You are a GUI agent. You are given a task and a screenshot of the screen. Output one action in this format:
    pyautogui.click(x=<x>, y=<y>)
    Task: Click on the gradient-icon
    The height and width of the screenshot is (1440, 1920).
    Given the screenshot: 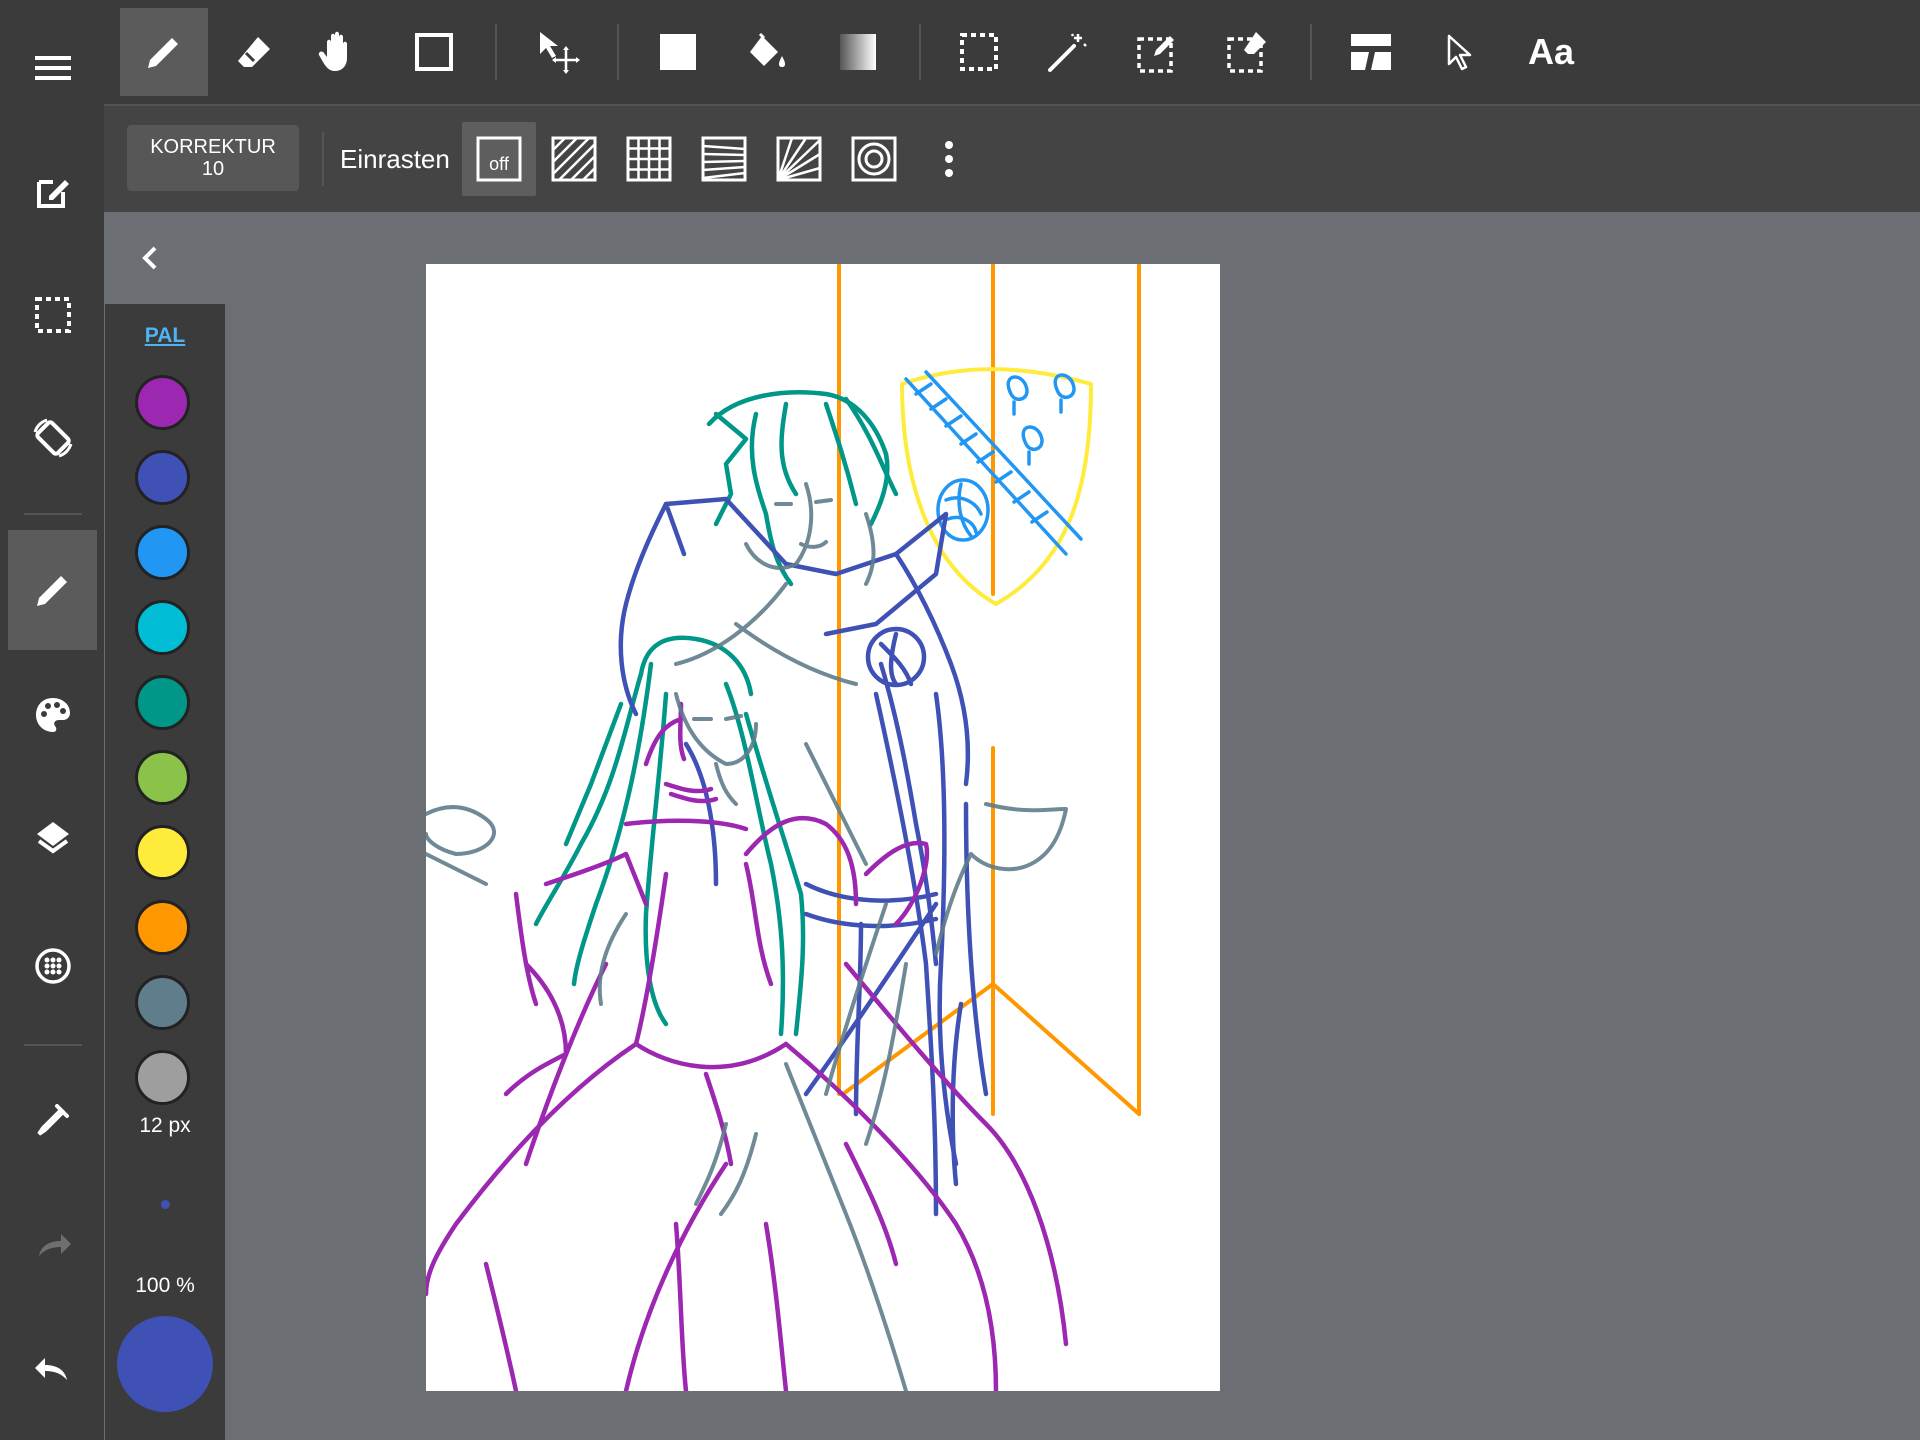 What is the action you would take?
    pyautogui.click(x=858, y=52)
    